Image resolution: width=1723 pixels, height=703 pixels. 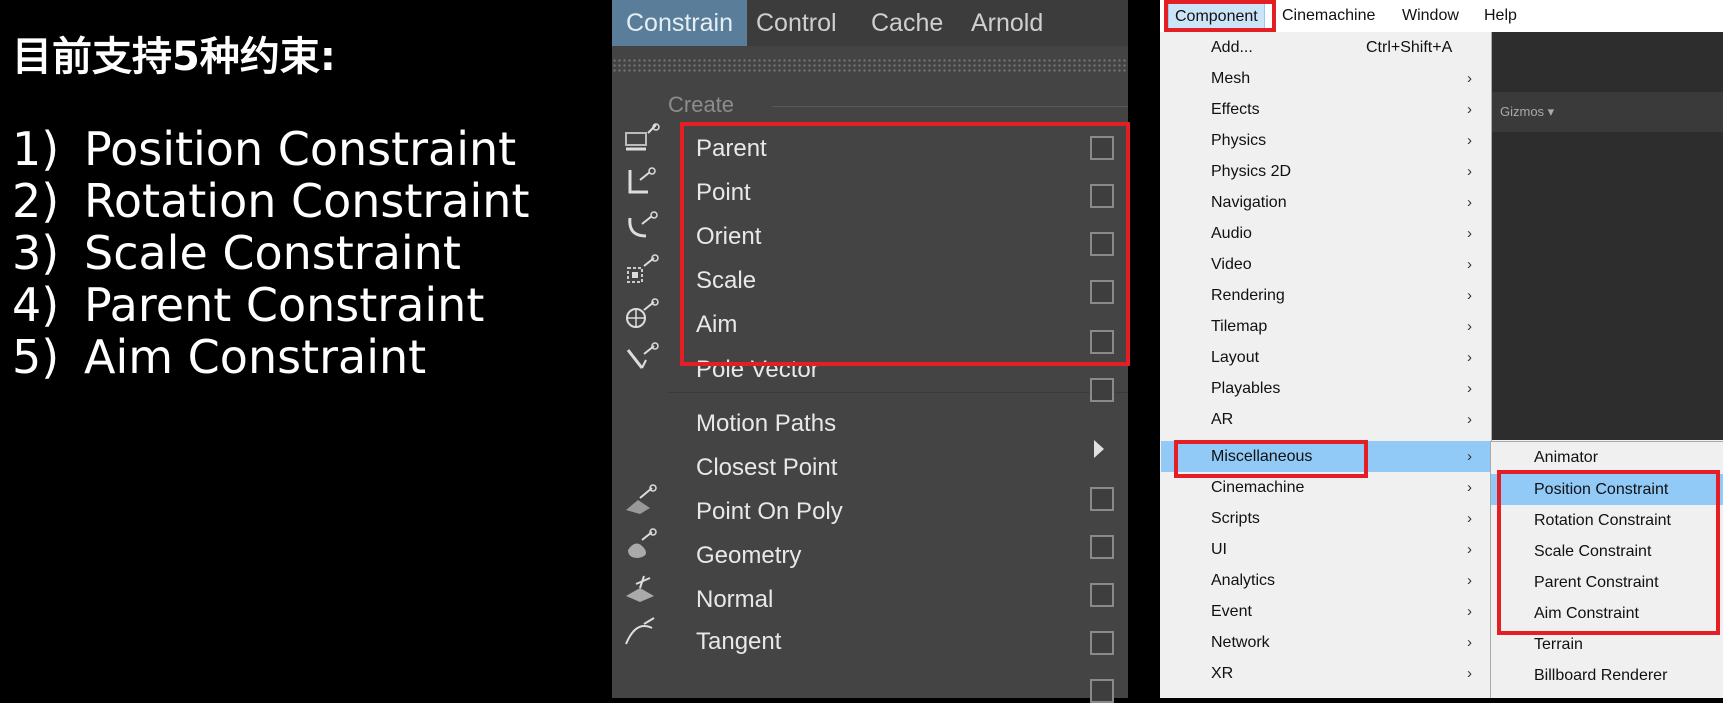 I want to click on menu-item-xr: XR ›, so click(x=1326, y=673).